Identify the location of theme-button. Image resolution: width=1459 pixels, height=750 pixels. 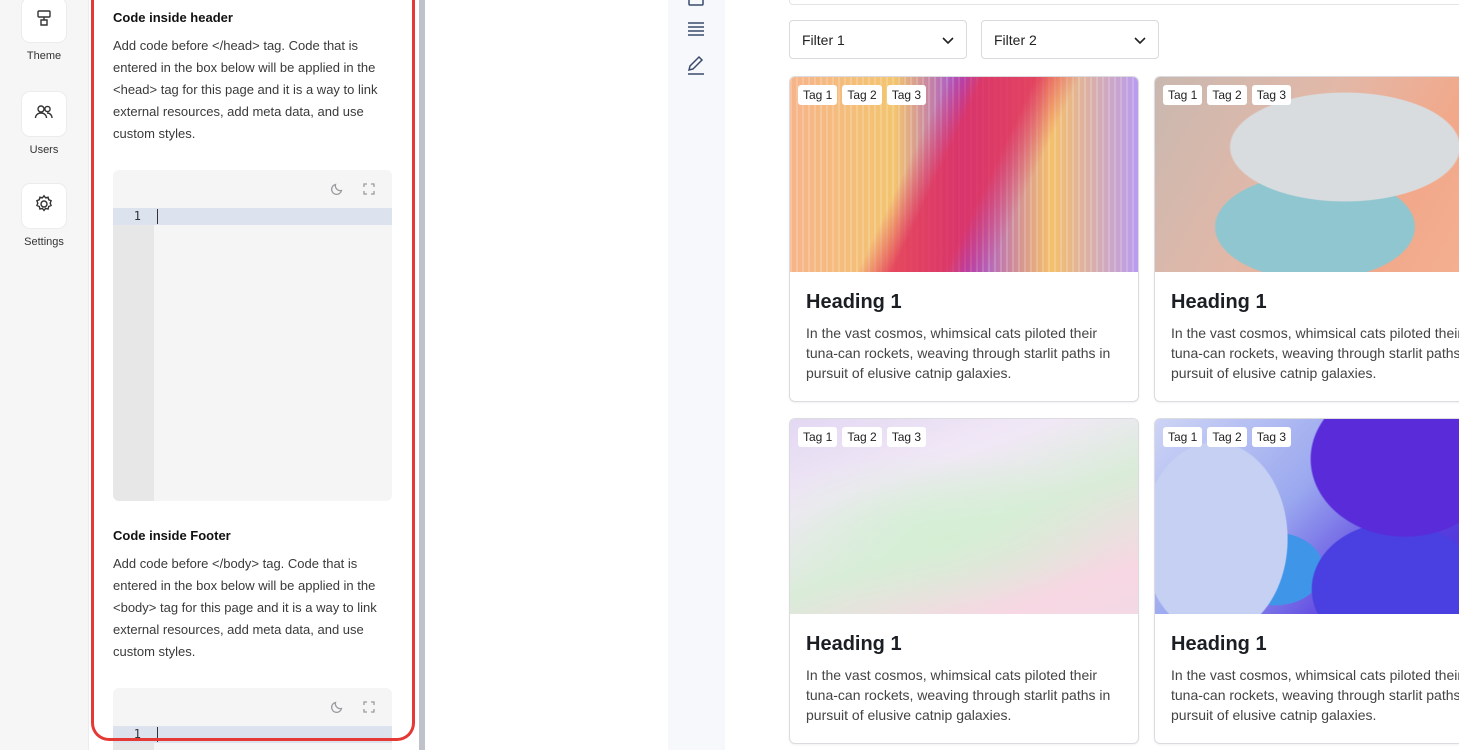
(44, 21).